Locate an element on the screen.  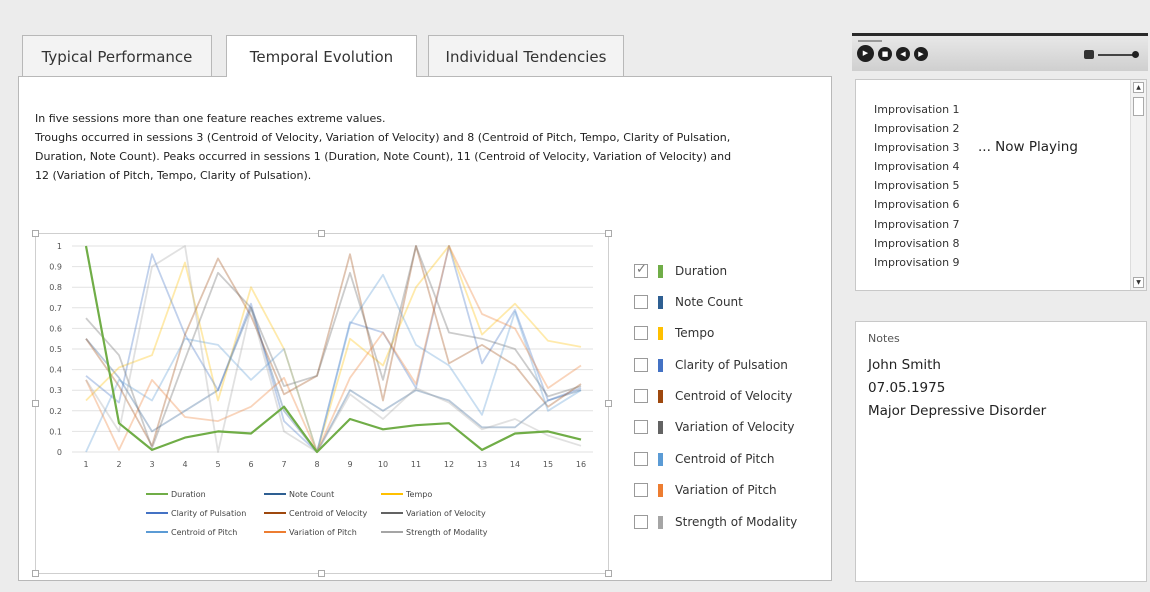
legend-label: Variation of Pitch is located at coordinates (323, 532).